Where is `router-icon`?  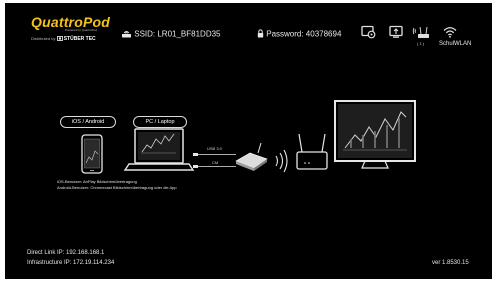 router-icon is located at coordinates (312, 151).